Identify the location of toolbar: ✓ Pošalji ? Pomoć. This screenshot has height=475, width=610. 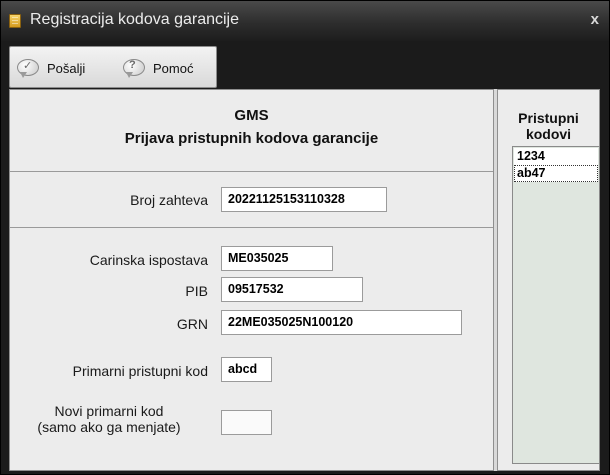
(304, 67).